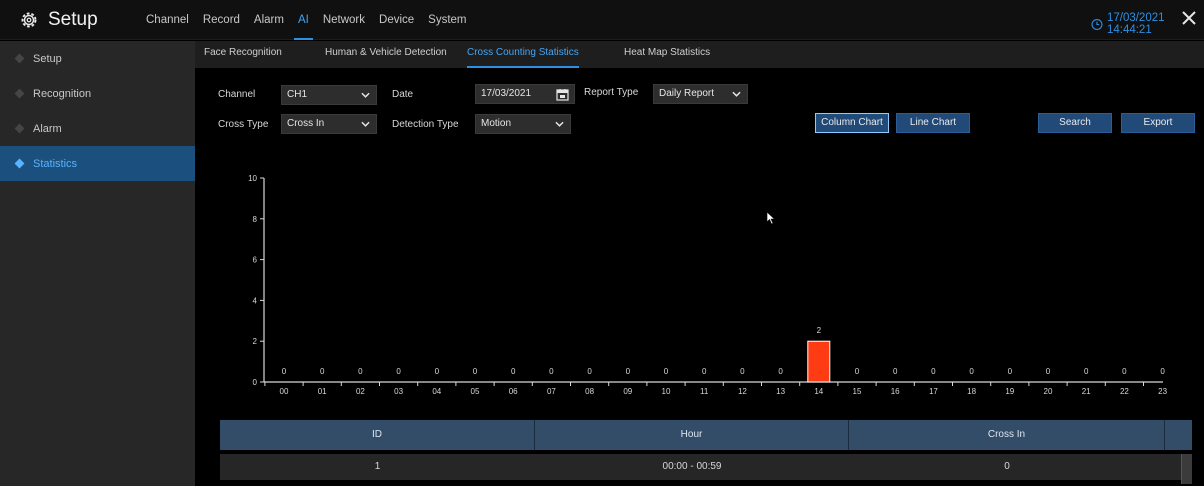 Image resolution: width=1204 pixels, height=486 pixels. Describe the element at coordinates (252, 178) in the screenshot. I see `y-tick-label: 10` at that location.